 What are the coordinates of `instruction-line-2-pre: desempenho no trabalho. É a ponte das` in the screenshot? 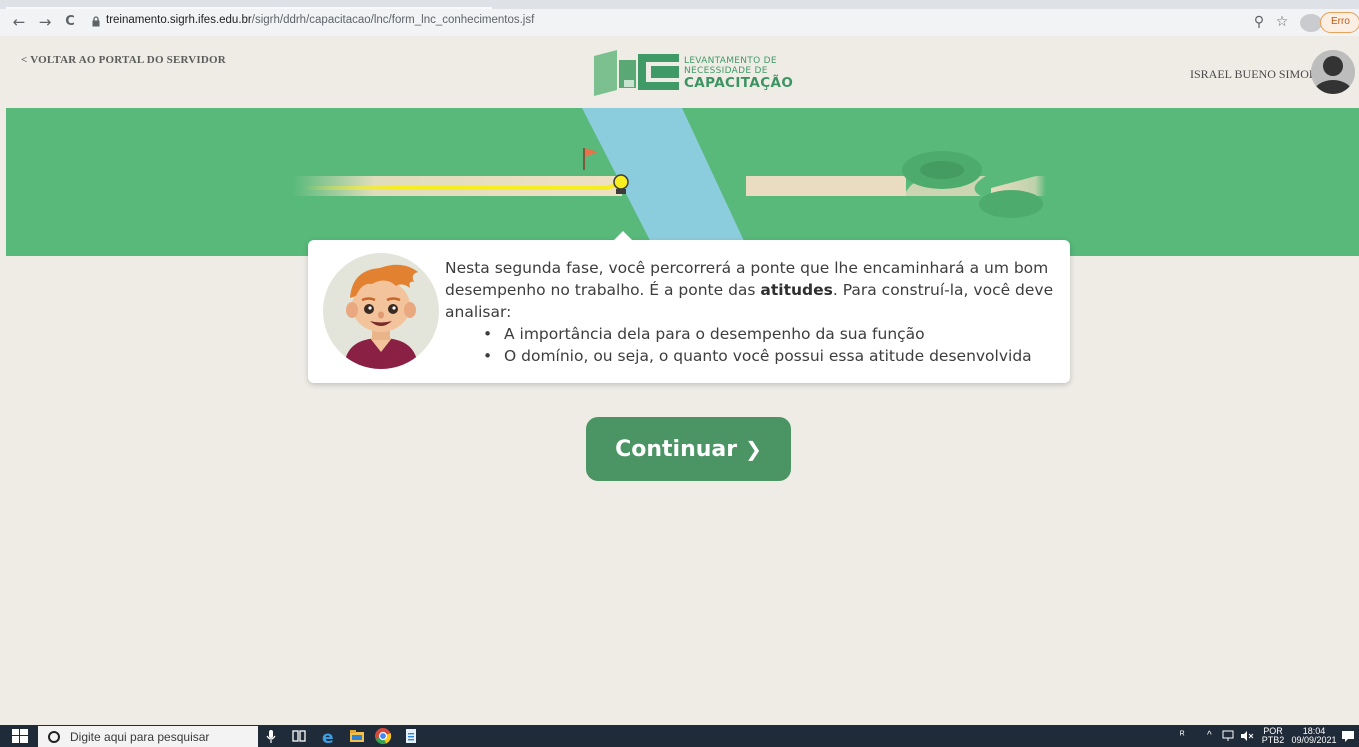 It's located at (603, 290).